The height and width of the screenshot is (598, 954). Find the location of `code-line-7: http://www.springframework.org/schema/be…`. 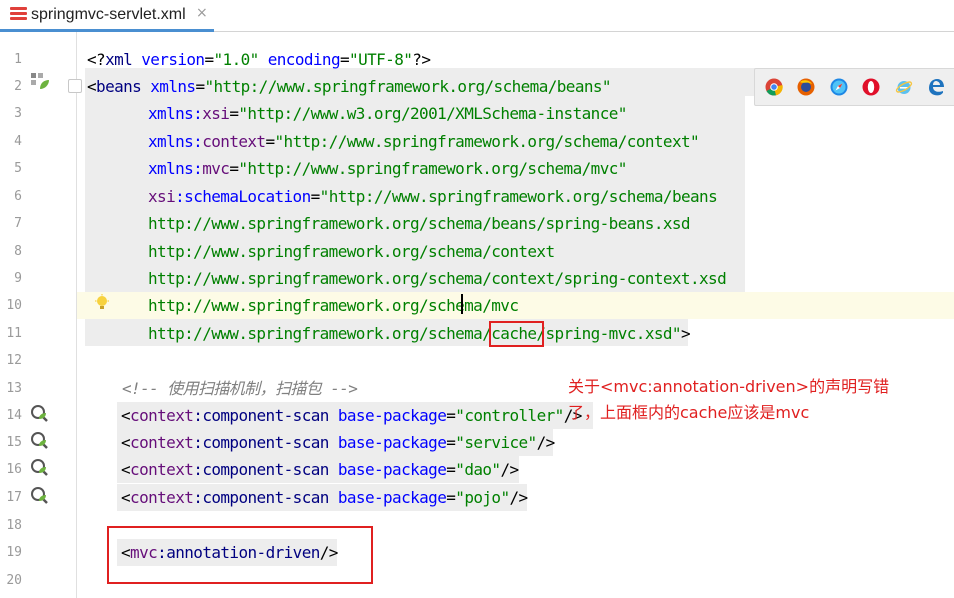

code-line-7: http://www.springframework.org/schema/be… is located at coordinates (419, 223).